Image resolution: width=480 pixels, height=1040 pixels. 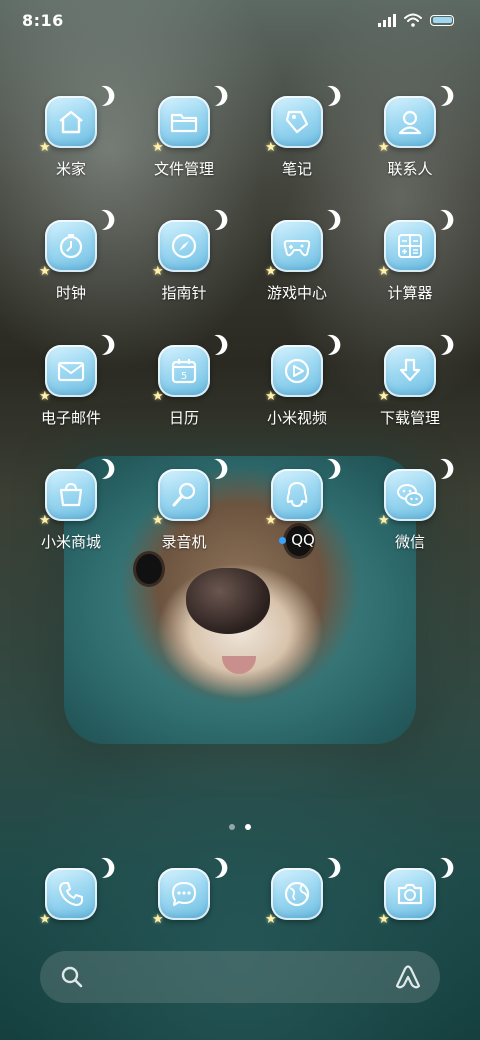 I want to click on calendar-icon: 5, so click(x=184, y=371).